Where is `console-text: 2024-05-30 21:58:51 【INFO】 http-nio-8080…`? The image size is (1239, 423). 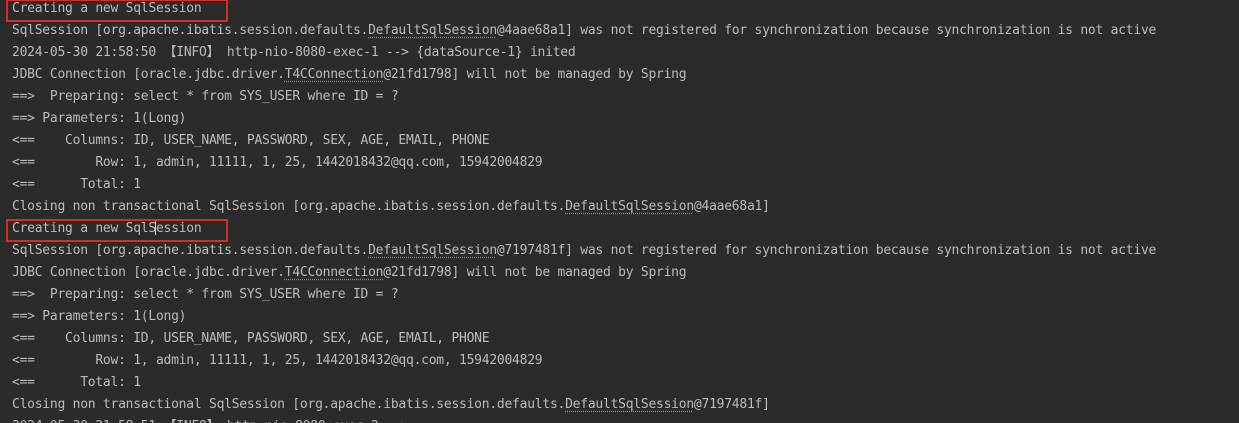 console-text: 2024-05-30 21:58:51 【INFO】 http-nio-8080… is located at coordinates (225, 421).